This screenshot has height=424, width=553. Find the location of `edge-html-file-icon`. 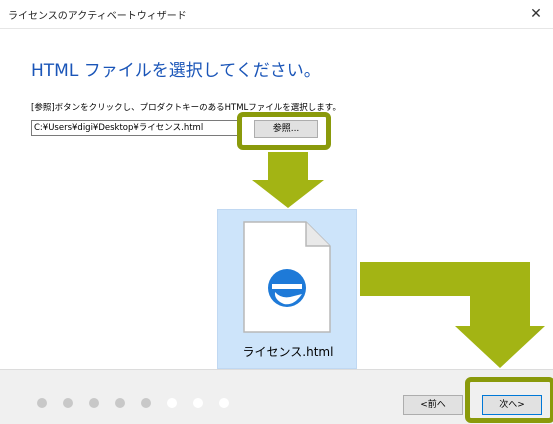

edge-html-file-icon is located at coordinates (287, 277).